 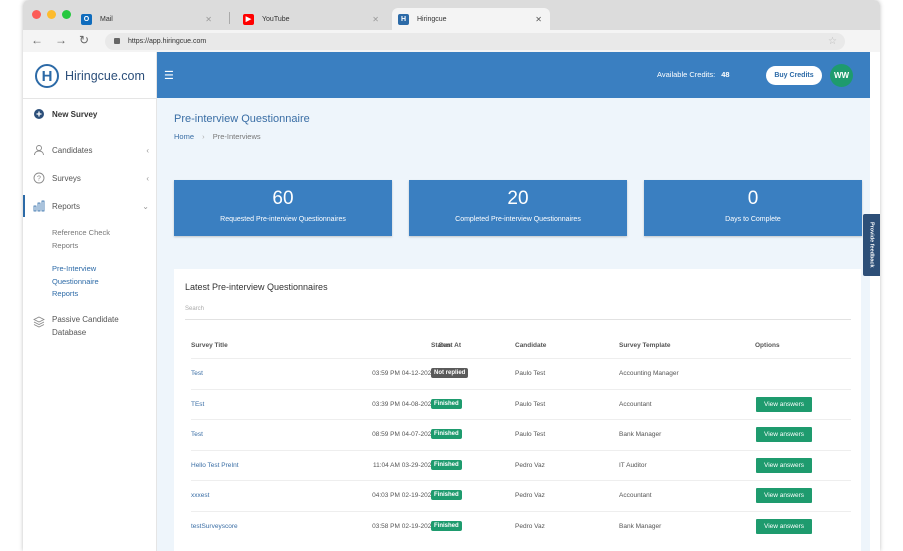 What do you see at coordinates (86, 19) in the screenshot?
I see `outlook-icon: O` at bounding box center [86, 19].